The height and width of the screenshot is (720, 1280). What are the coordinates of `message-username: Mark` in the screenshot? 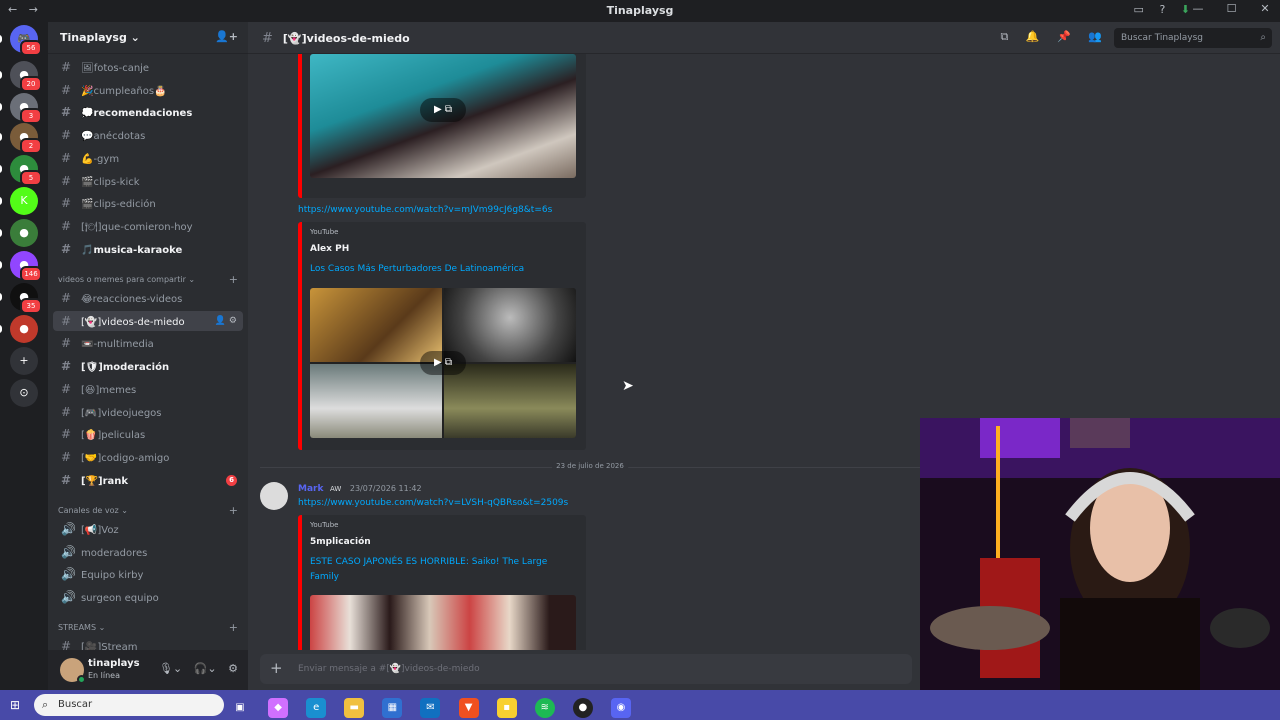 It's located at (310, 489).